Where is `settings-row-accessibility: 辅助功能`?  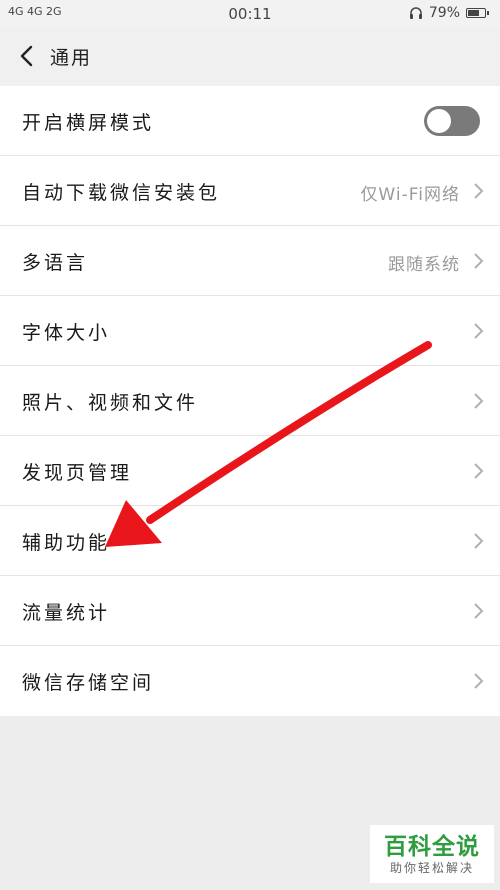
settings-row-accessibility: 辅助功能 is located at coordinates (250, 541).